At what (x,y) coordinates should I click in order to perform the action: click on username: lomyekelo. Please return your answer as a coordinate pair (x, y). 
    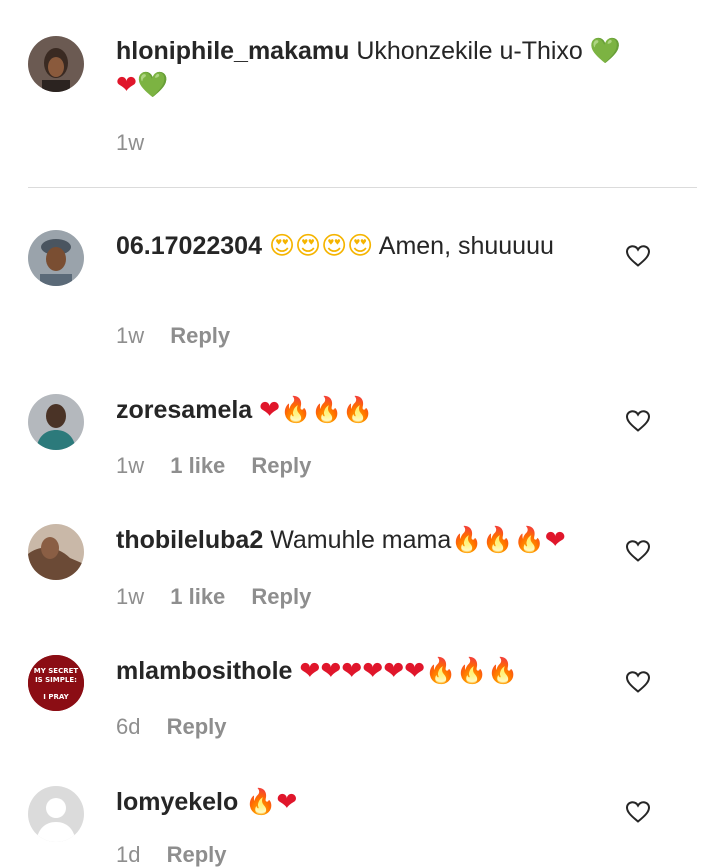
    Looking at the image, I should click on (177, 802).